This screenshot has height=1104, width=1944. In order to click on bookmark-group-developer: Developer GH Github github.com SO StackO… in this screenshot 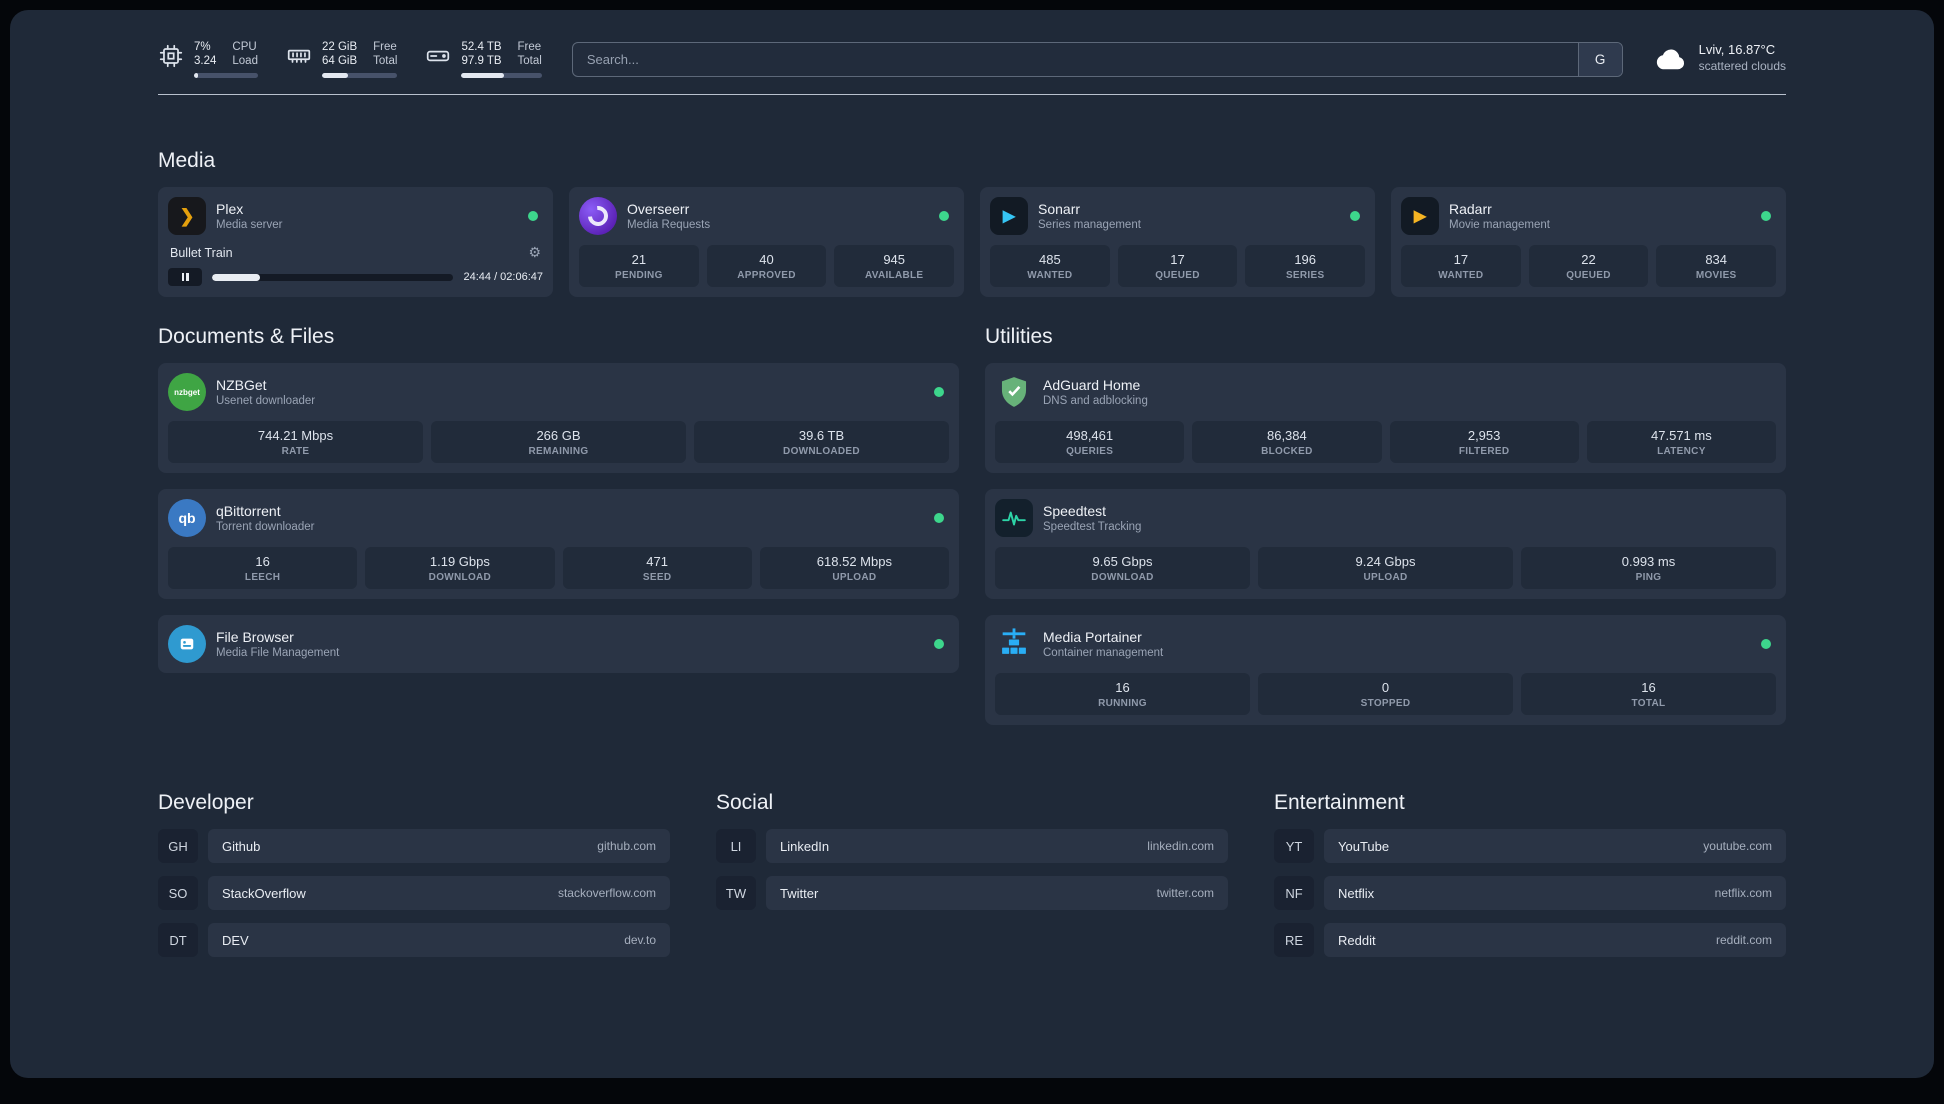, I will do `click(414, 880)`.